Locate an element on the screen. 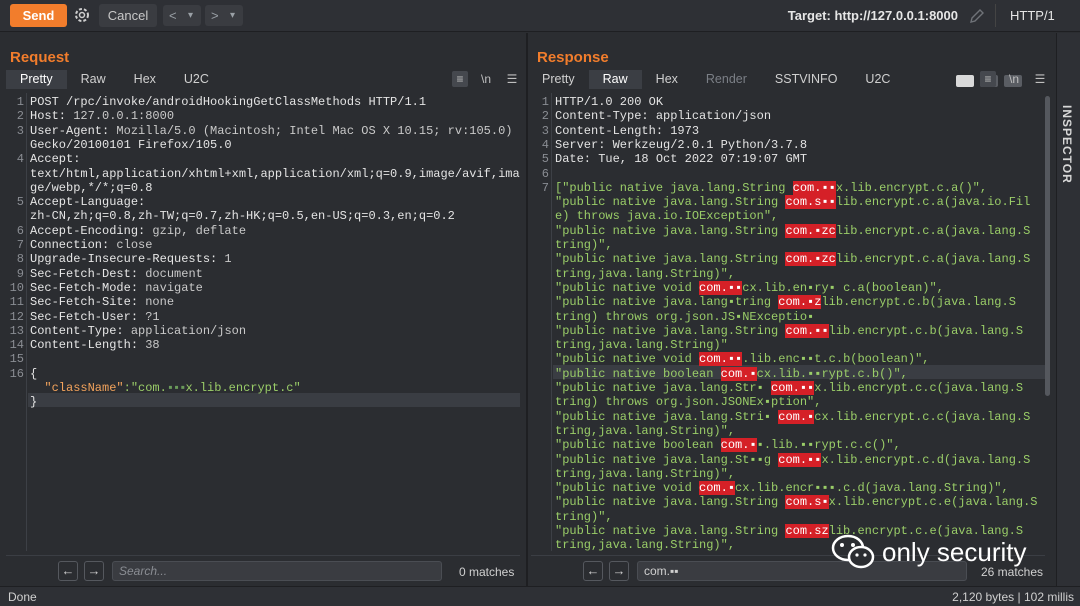 The height and width of the screenshot is (606, 1080). line-text: Content-Type: application/json is located at coordinates (138, 331).